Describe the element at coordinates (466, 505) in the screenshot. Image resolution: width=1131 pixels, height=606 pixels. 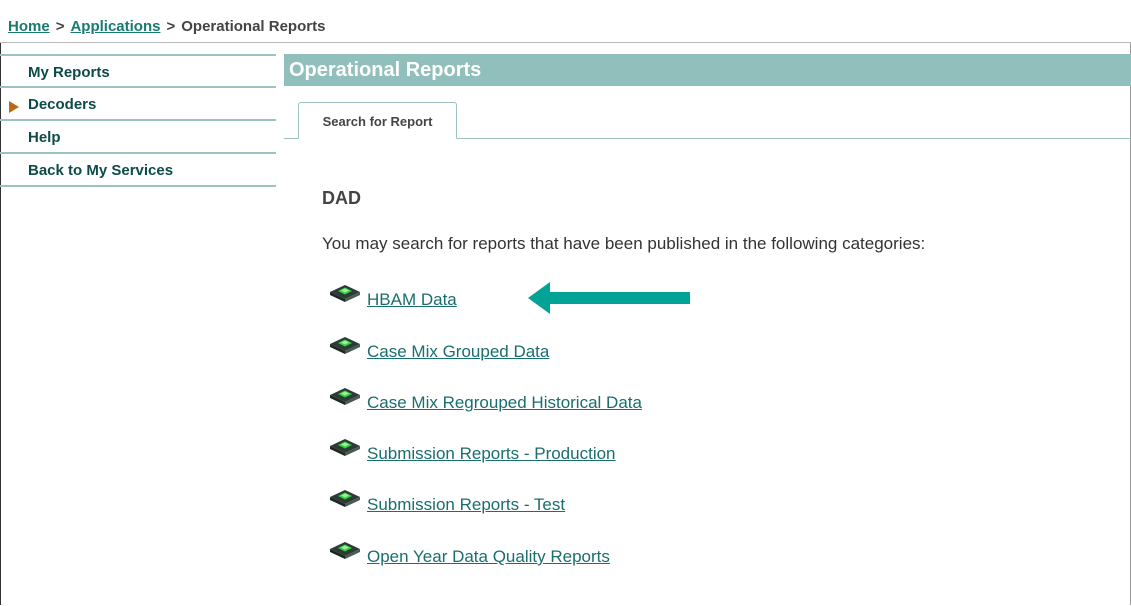
I see `report-link-submission-reports-test: Submission Reports - Test` at that location.